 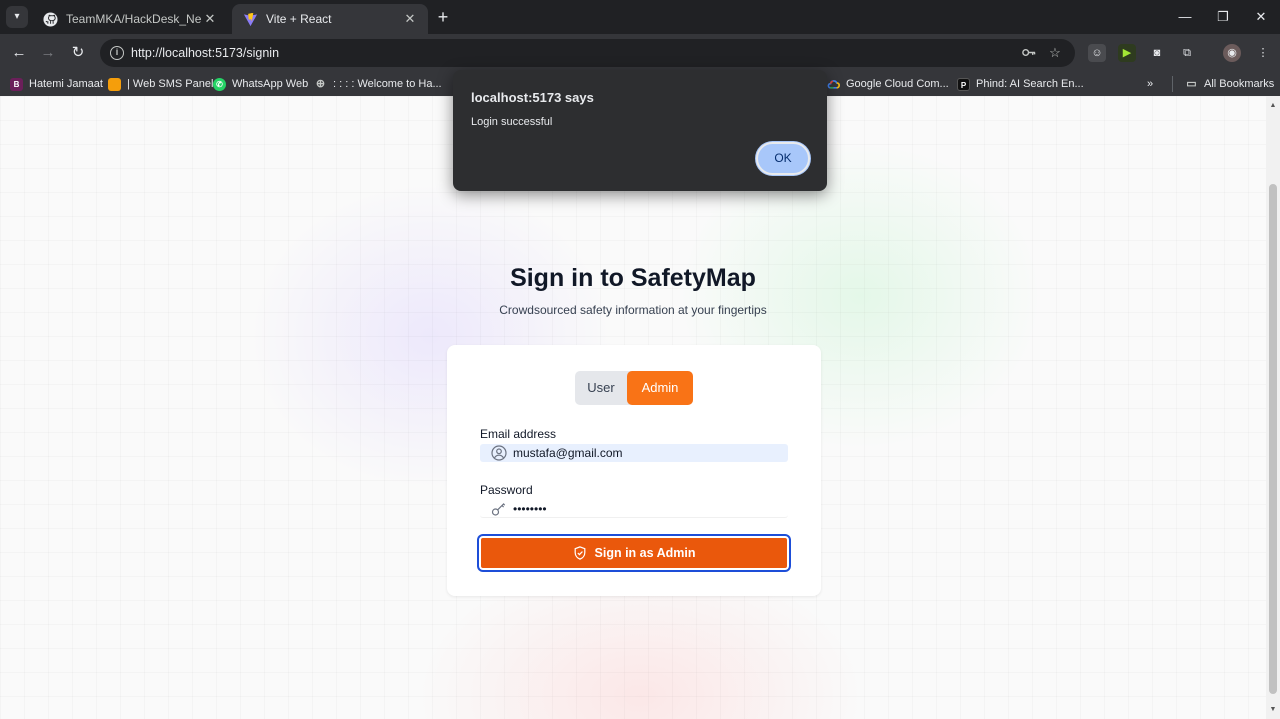 I want to click on alert-dialog: localhost:5173 says Login successful OK, so click(x=640, y=130).